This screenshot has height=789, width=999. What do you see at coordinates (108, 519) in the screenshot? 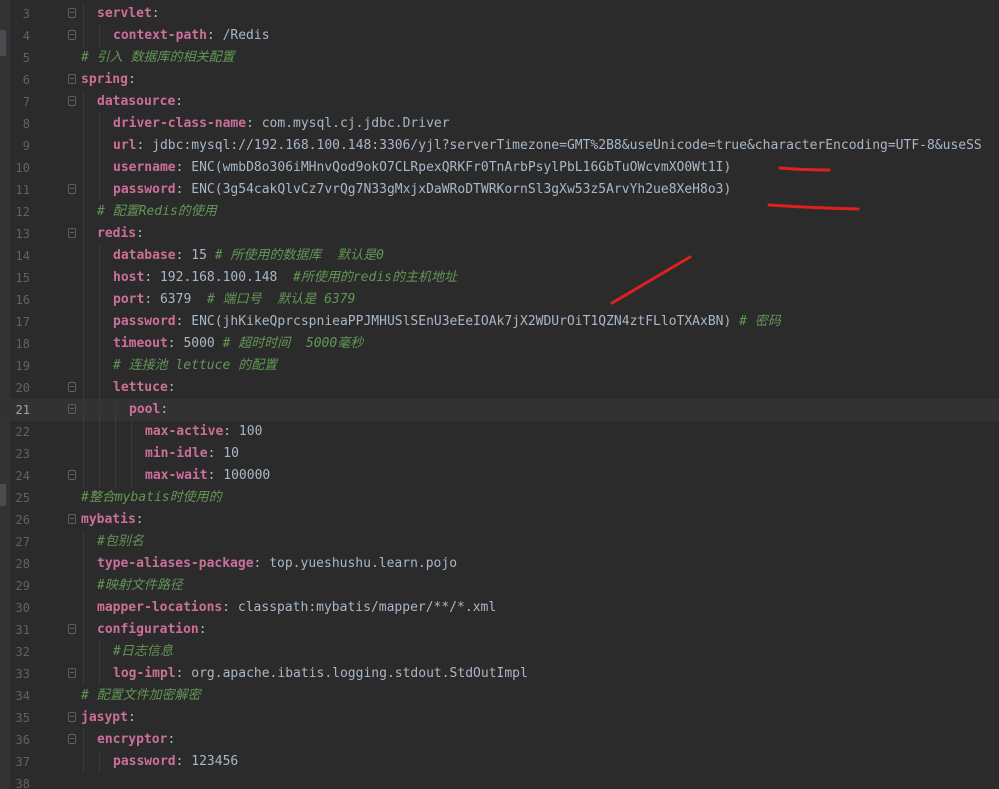
I see `yaml-key: mybatis` at bounding box center [108, 519].